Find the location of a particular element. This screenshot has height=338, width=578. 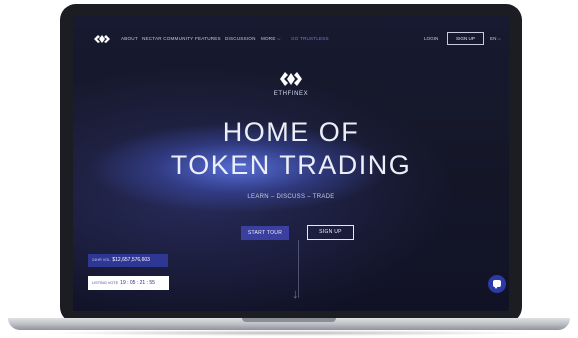

headline-line-2: TOKEN TRADING is located at coordinates (291, 165).